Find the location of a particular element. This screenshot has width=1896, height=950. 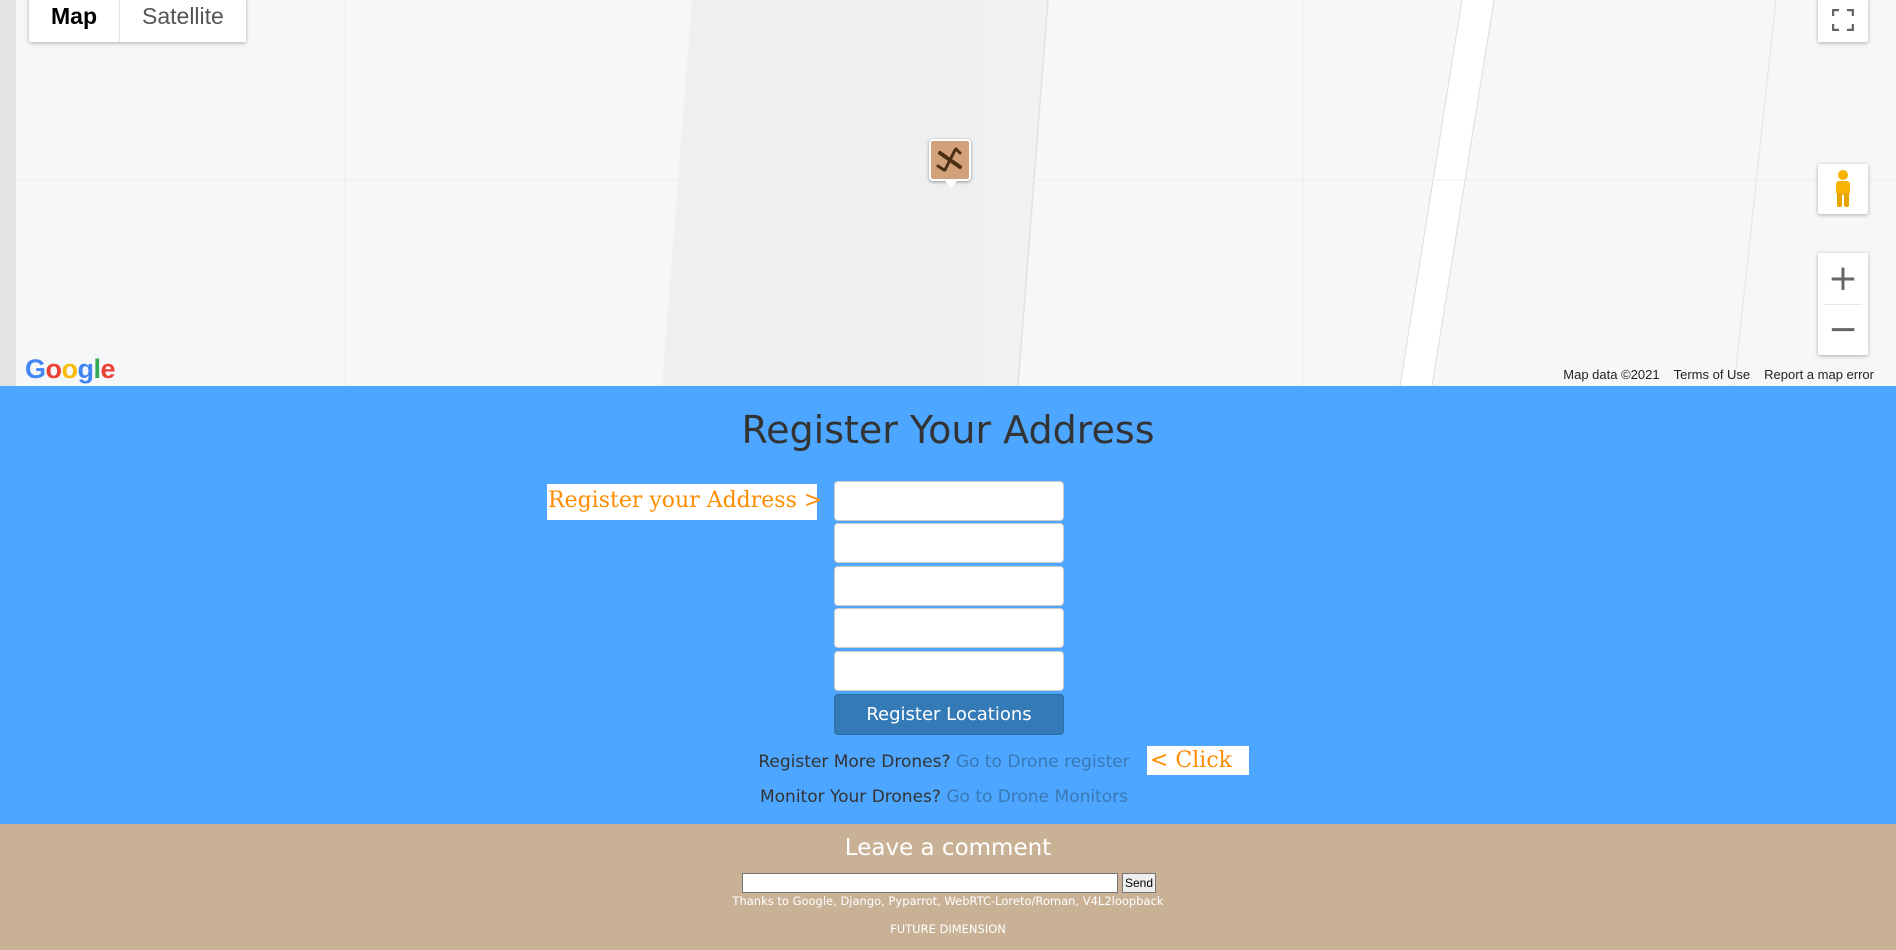

register-address-callout: Register your Address > is located at coordinates (684, 502).